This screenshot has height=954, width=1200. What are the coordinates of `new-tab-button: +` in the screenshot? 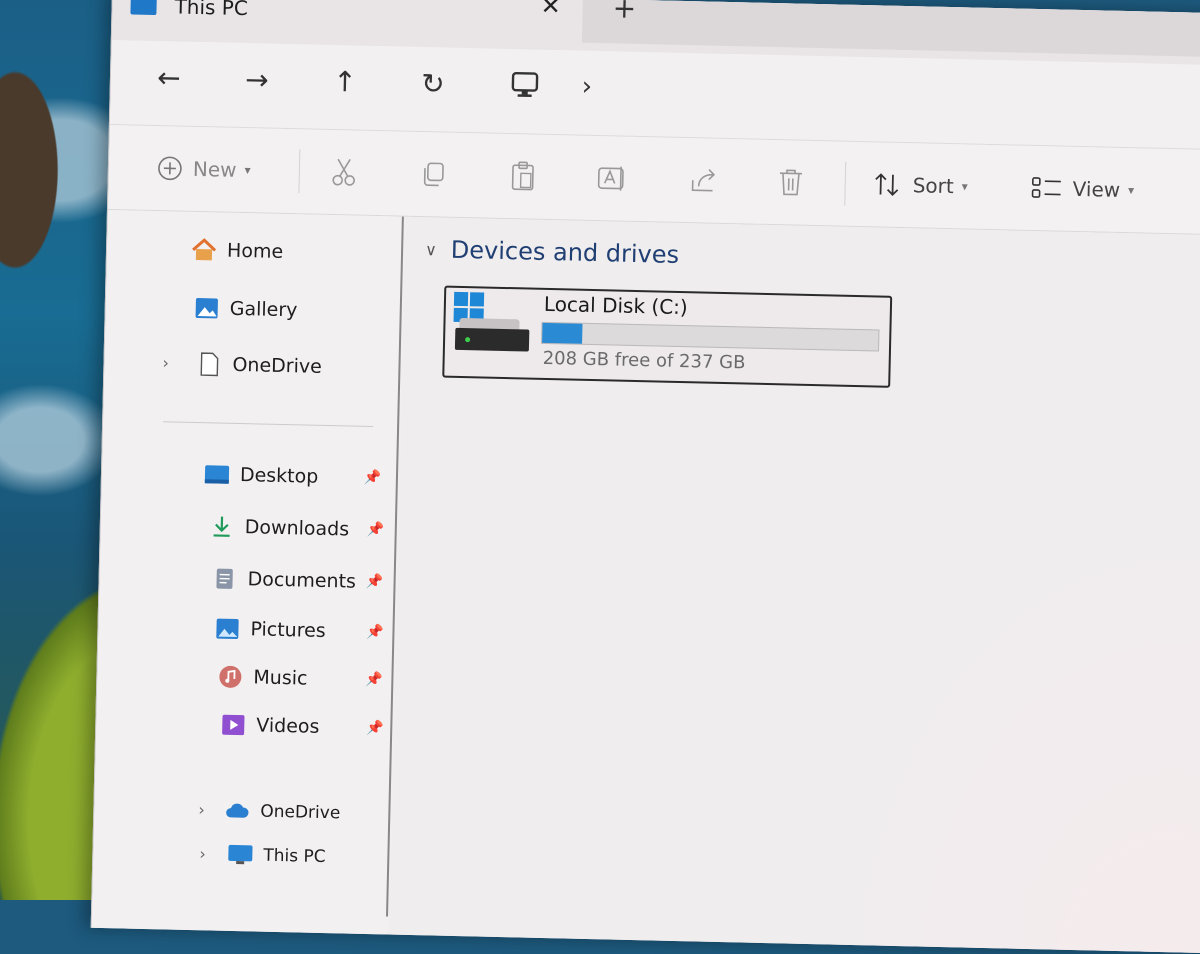 It's located at (624, 12).